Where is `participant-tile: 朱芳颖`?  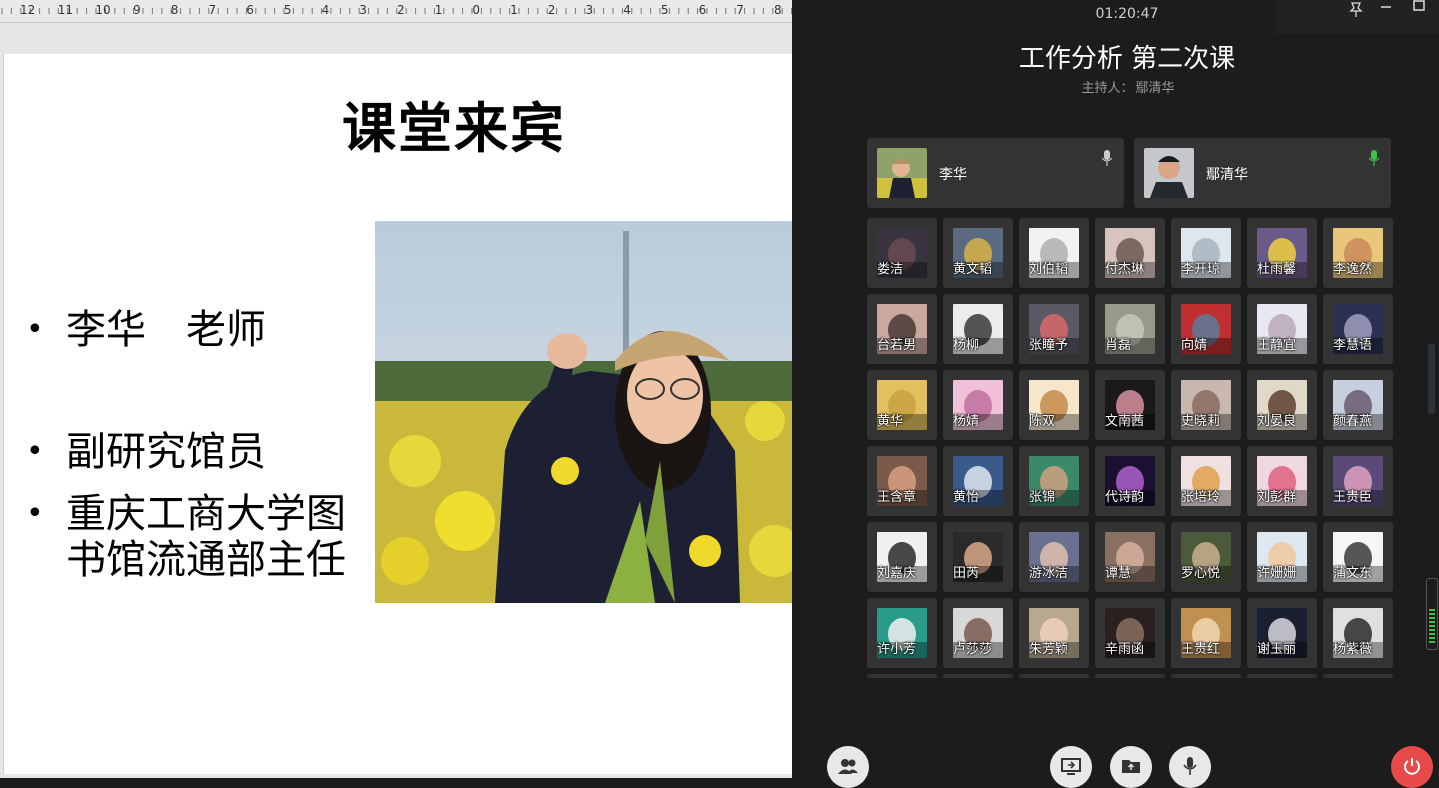 participant-tile: 朱芳颖 is located at coordinates (1054, 633).